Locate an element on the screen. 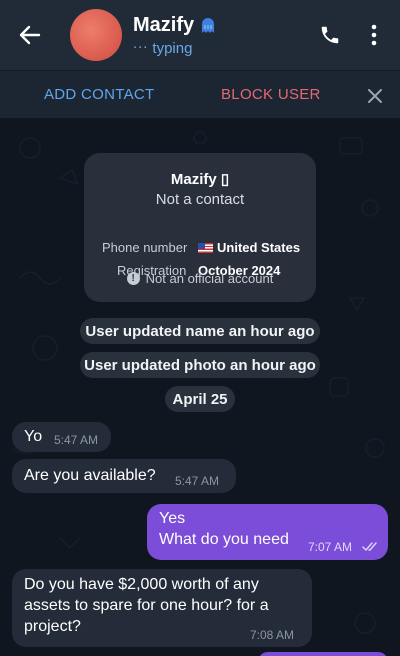 This screenshot has width=400, height=656. chat-status: typing is located at coordinates (172, 48).